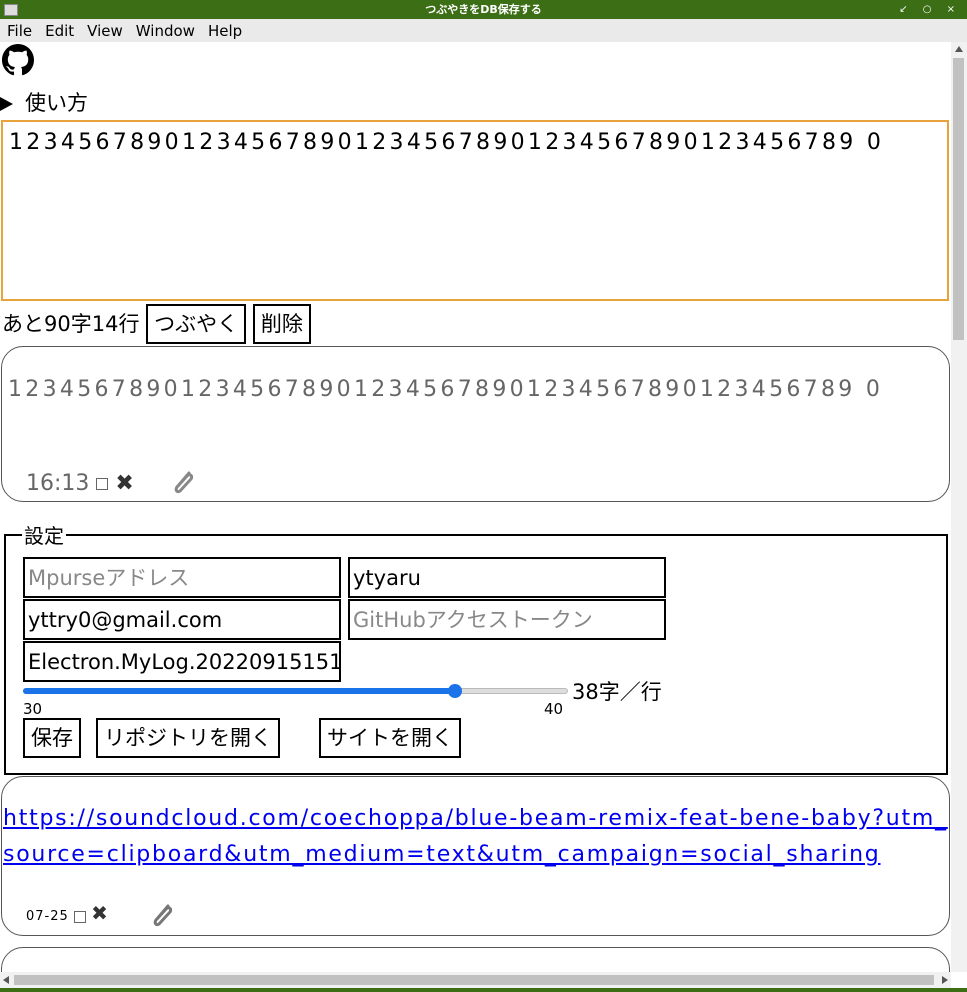  I want to click on window-bottom-border, so click(483, 990).